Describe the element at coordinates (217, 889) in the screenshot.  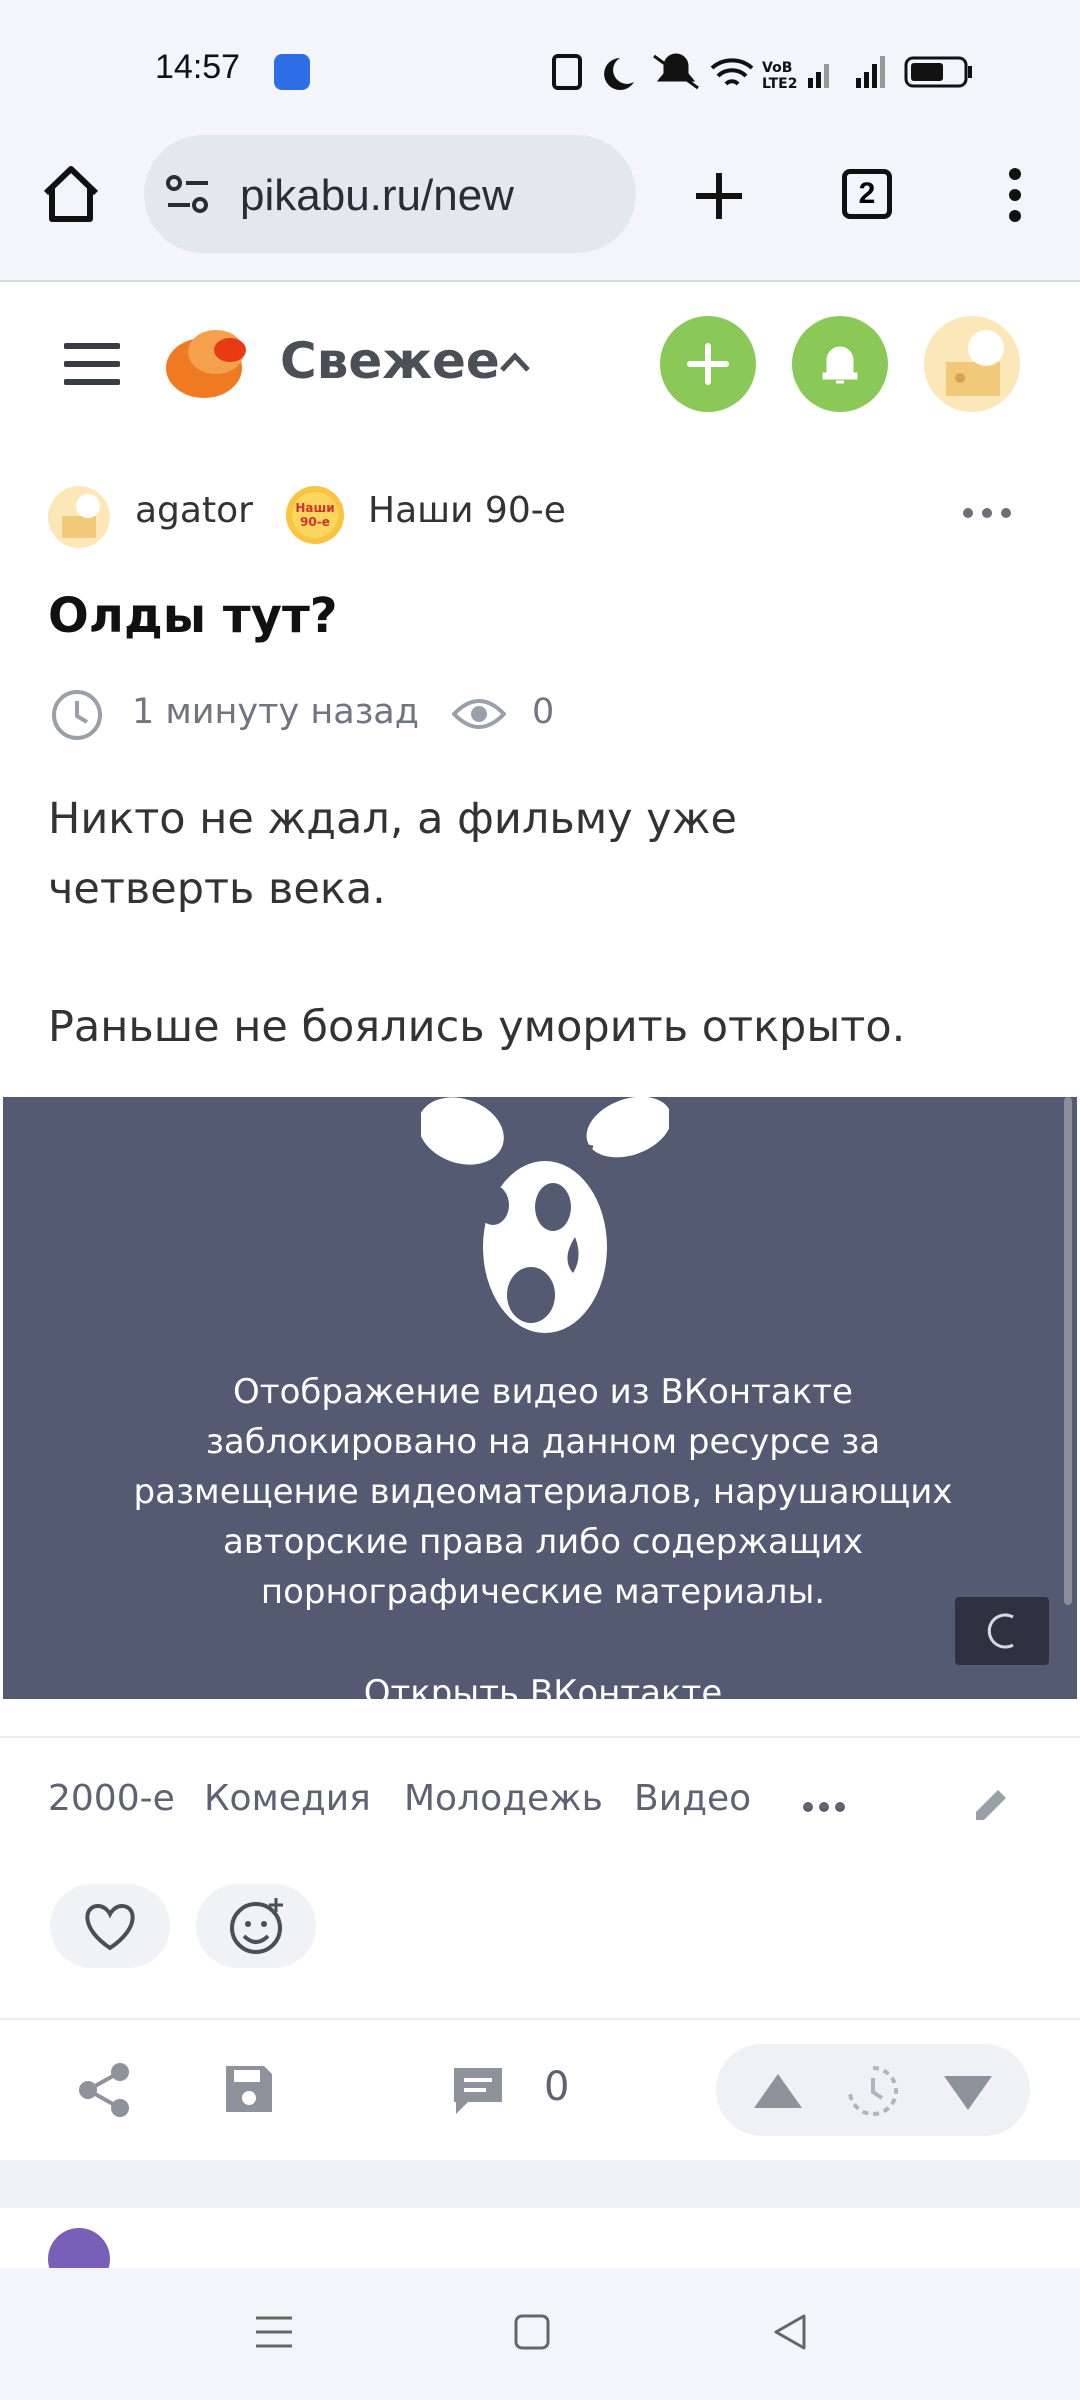
I see `post-text-line: четверть века.` at that location.